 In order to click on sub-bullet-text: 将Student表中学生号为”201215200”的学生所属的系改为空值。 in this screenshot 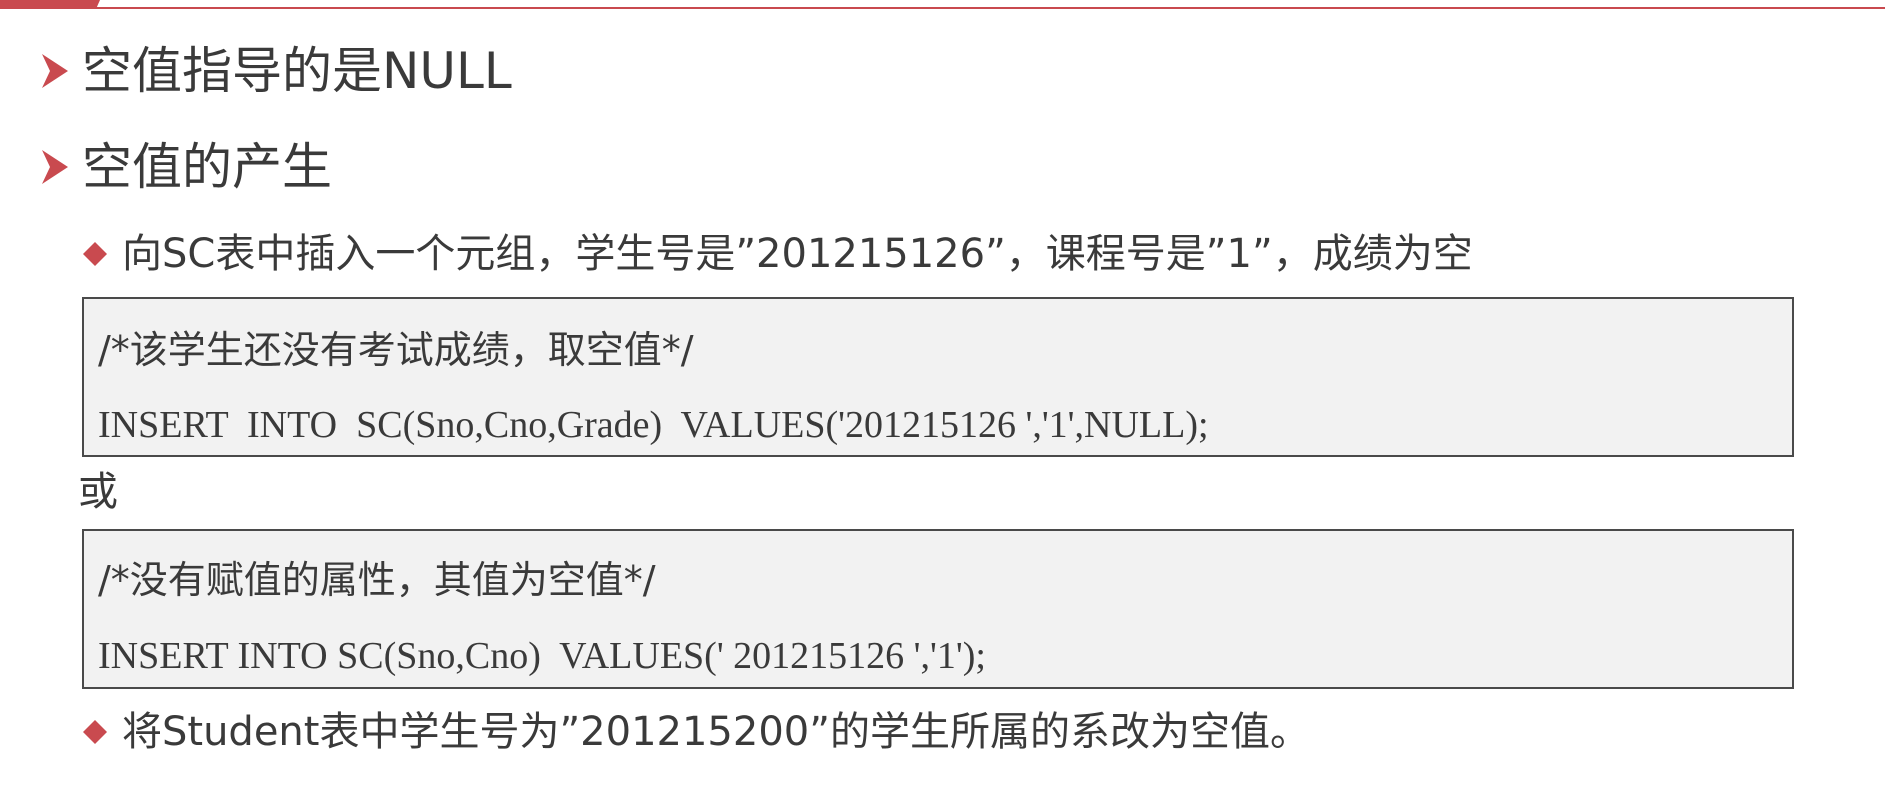, I will do `click(716, 732)`.